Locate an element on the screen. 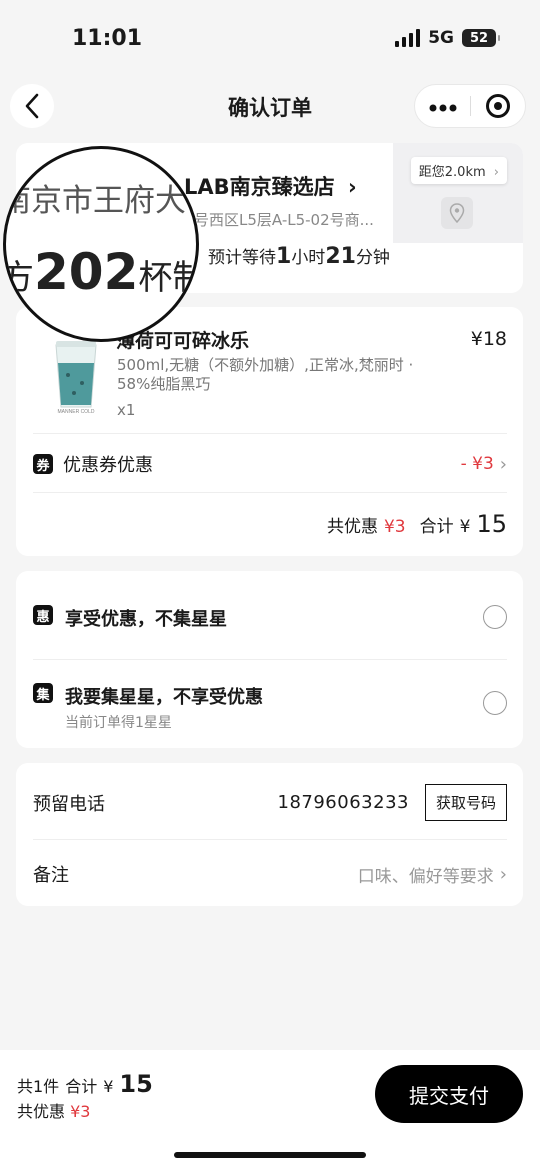  option-discount-title: 享受优惠，不集星星 is located at coordinates (146, 619).